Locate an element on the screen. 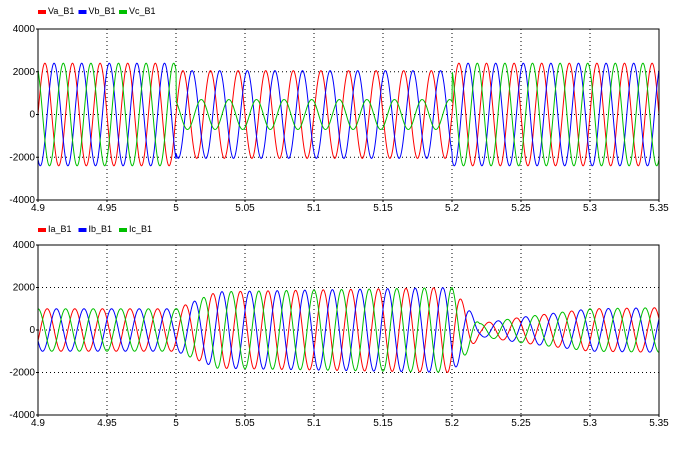  legend-label: Ib_B1 is located at coordinates (101, 229).